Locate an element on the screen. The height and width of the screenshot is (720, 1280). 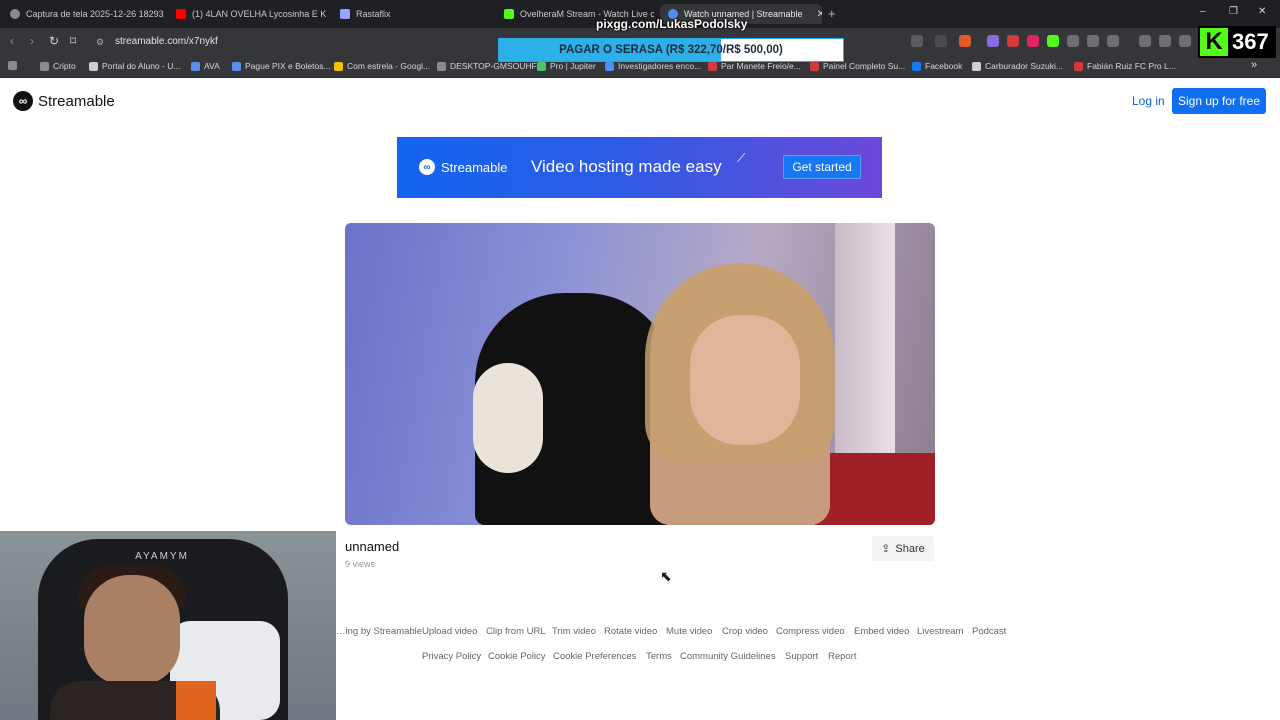
signup-button: Sign up for free is located at coordinates (1219, 101).